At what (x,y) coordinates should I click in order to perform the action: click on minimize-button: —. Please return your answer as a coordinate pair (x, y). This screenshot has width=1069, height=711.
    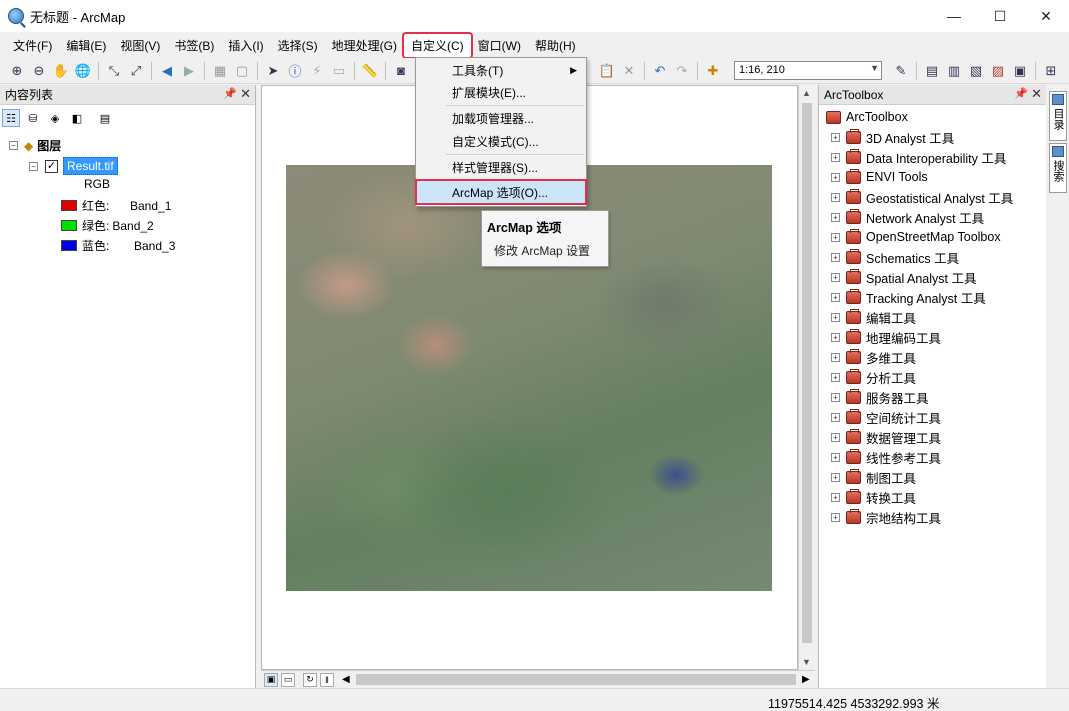
    Looking at the image, I should click on (954, 16).